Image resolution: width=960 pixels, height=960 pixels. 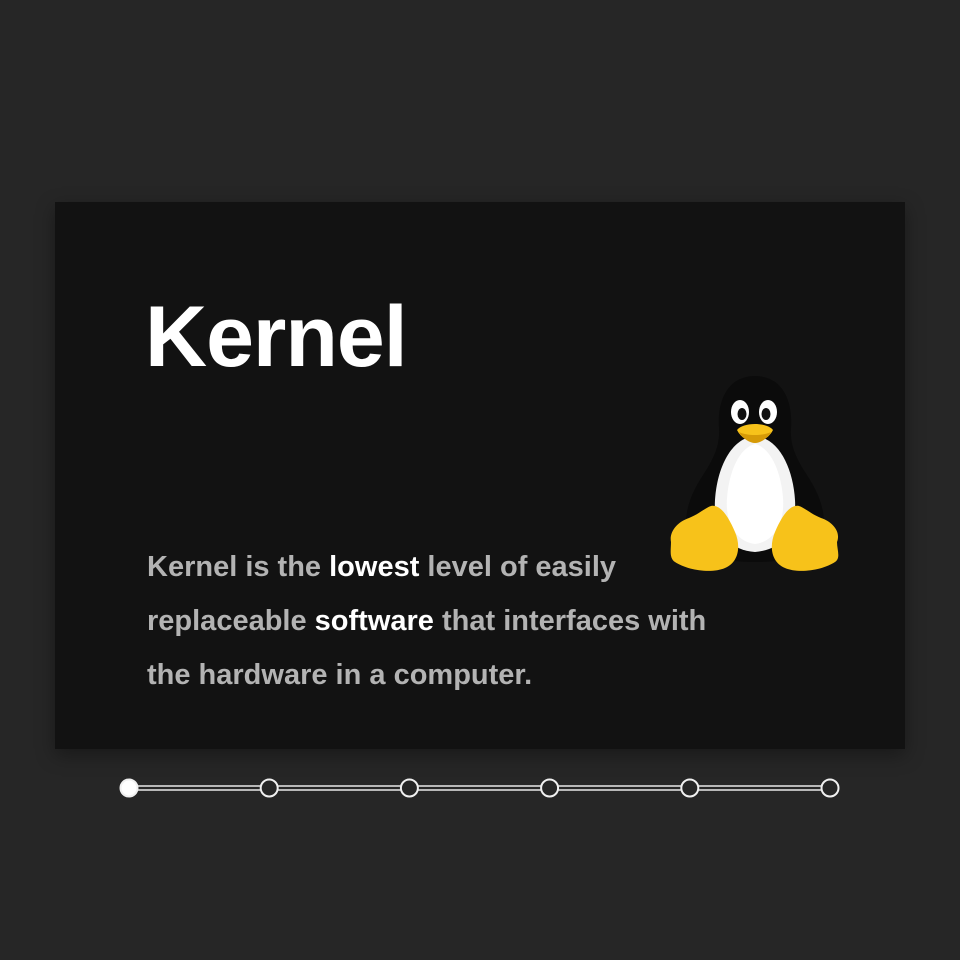 I want to click on tux-penguin-icon, so click(x=754, y=473).